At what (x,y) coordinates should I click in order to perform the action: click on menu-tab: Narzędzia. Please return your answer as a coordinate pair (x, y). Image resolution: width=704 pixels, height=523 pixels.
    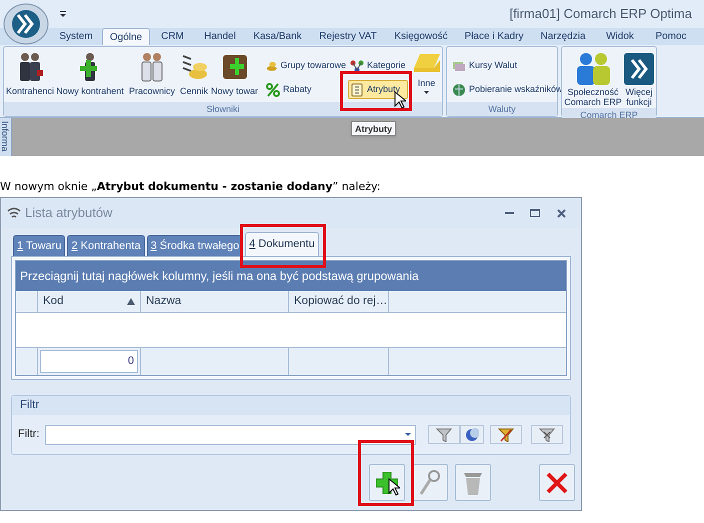
    Looking at the image, I should click on (563, 36).